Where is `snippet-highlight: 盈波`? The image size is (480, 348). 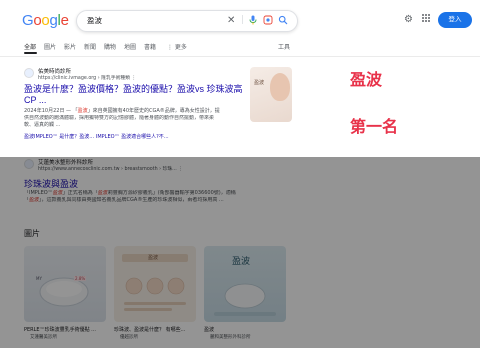 snippet-highlight: 盈波 is located at coordinates (82, 111).